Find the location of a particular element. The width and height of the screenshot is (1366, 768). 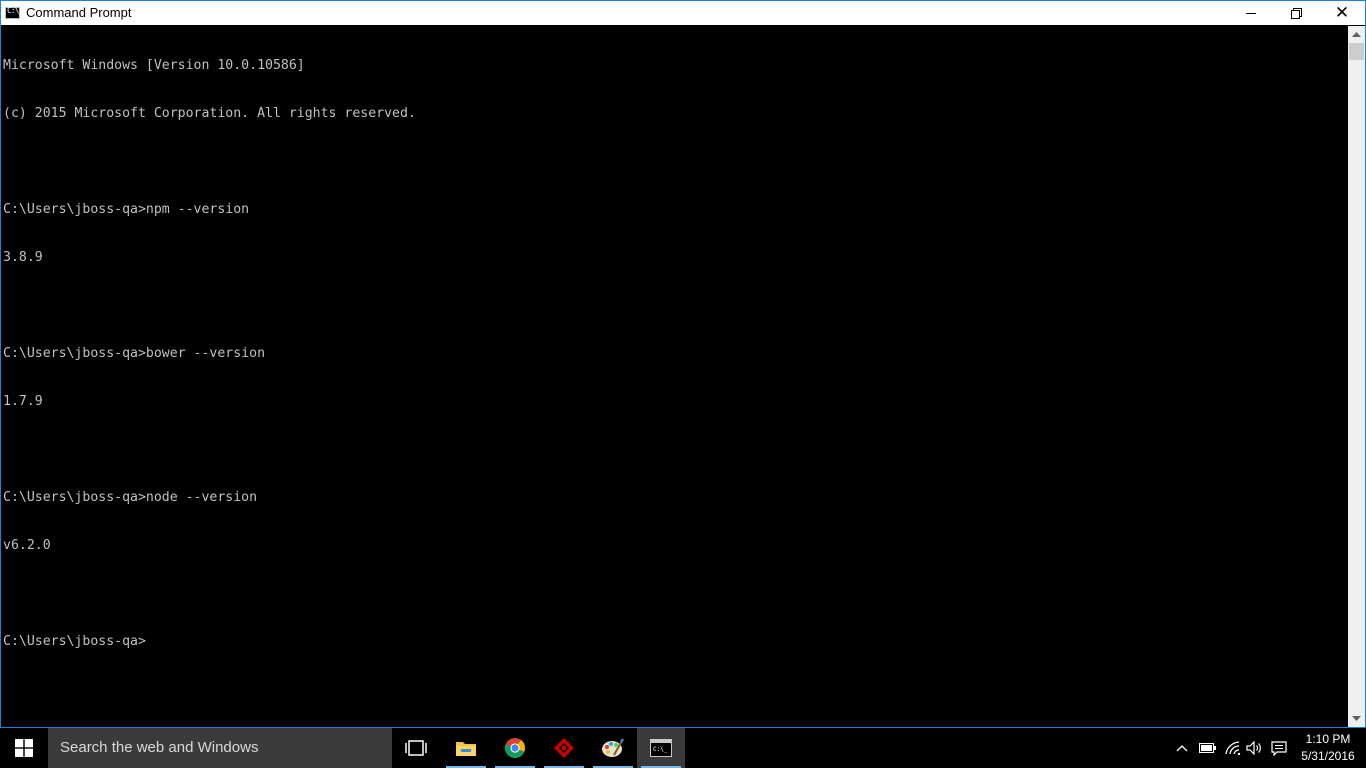

paint-button is located at coordinates (613, 748).